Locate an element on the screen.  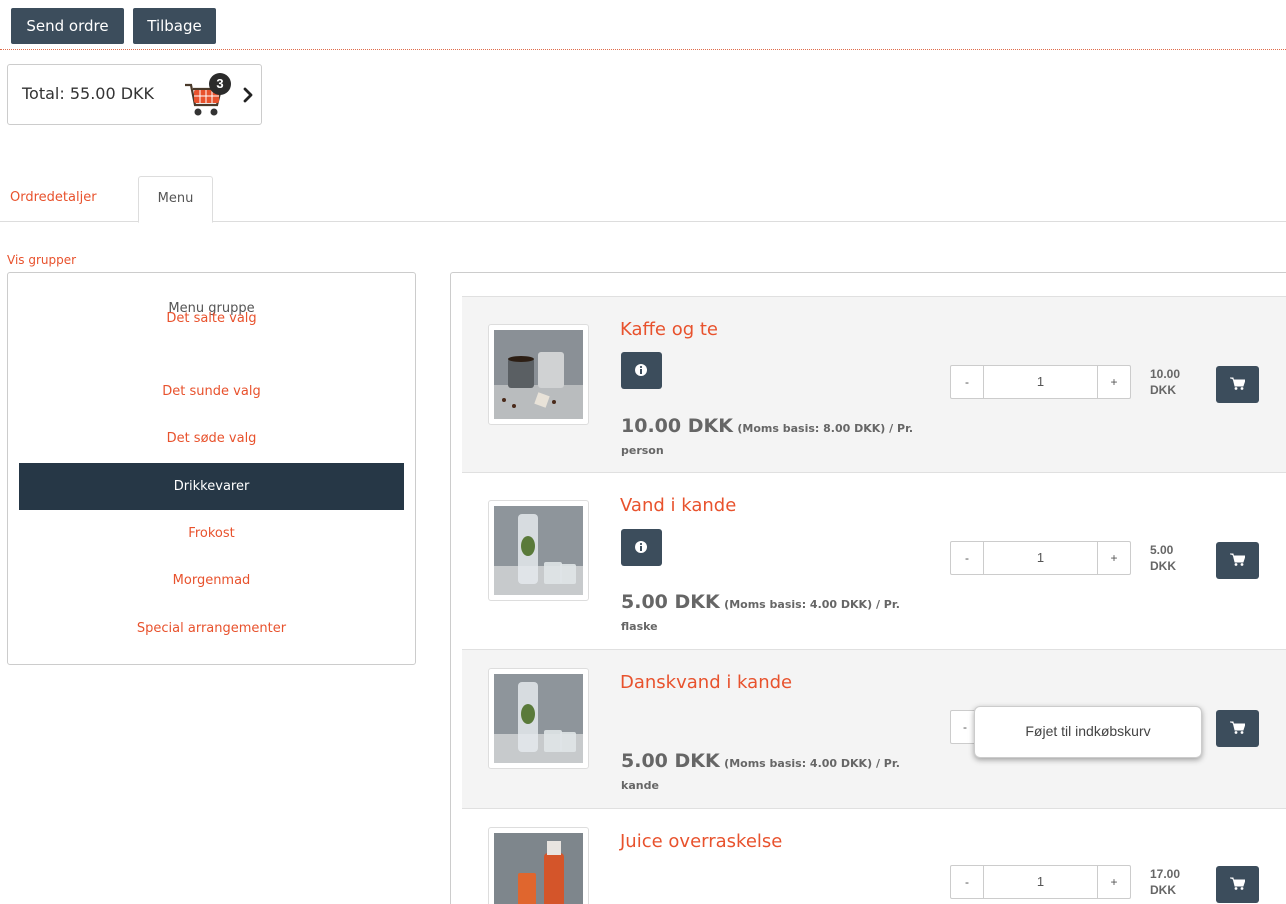
cart-total-label: Total: 55.00 DKK is located at coordinates (88, 93).